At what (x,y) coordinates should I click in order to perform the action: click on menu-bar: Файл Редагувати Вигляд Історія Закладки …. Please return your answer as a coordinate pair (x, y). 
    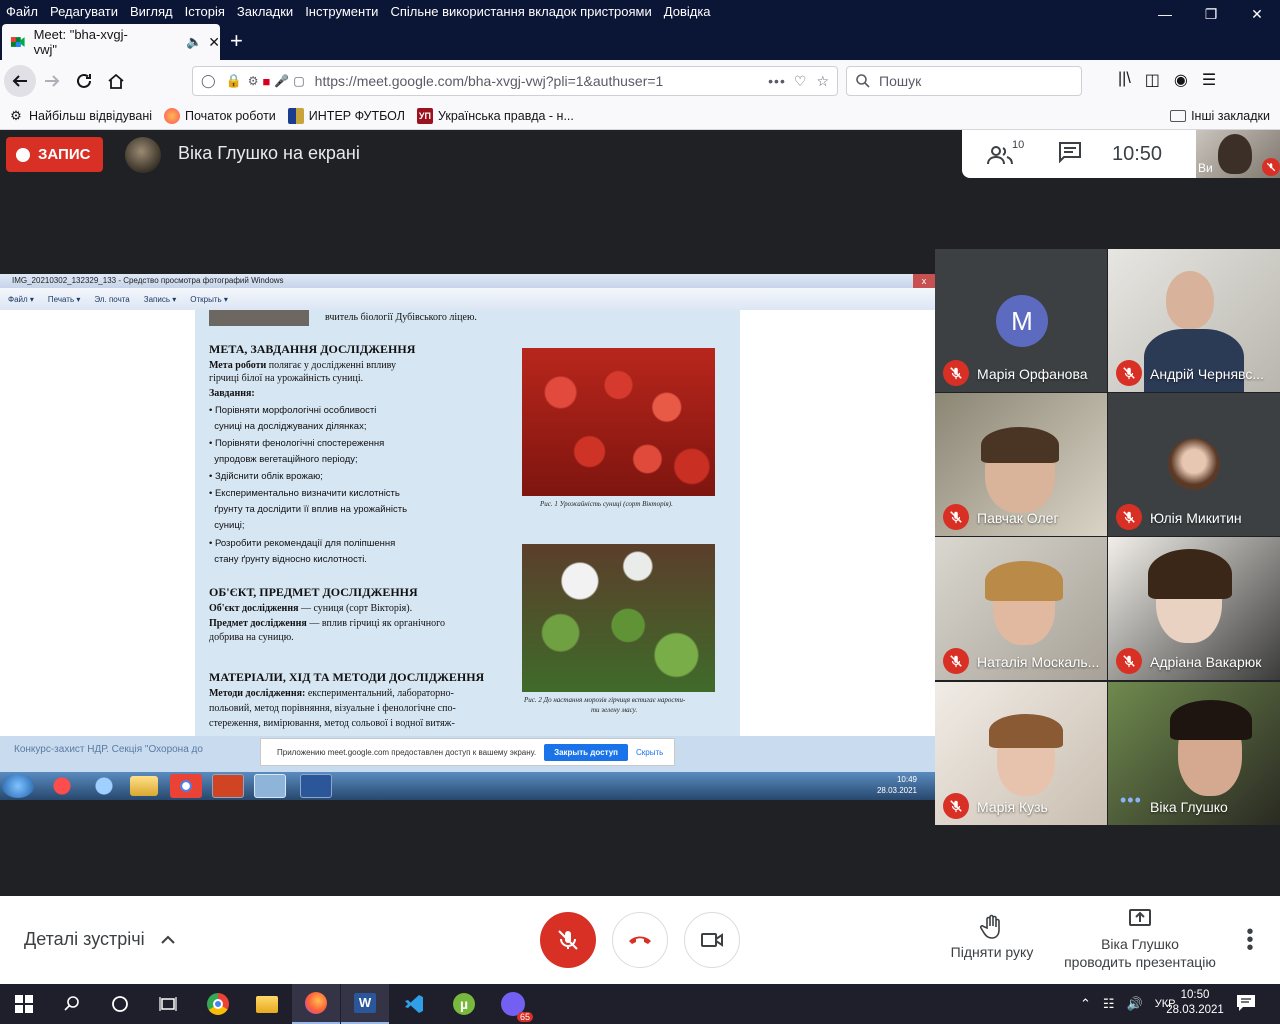
    Looking at the image, I should click on (640, 11).